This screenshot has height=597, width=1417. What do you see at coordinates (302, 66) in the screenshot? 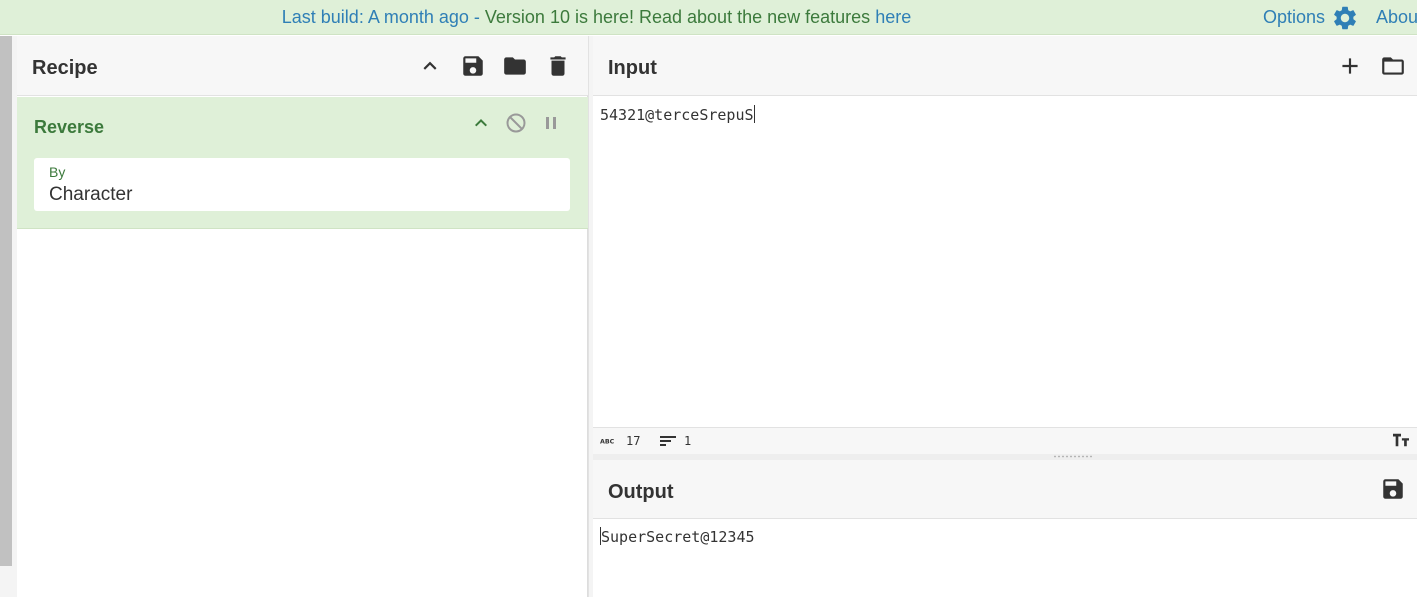
I see `recipe-header: Recipe` at bounding box center [302, 66].